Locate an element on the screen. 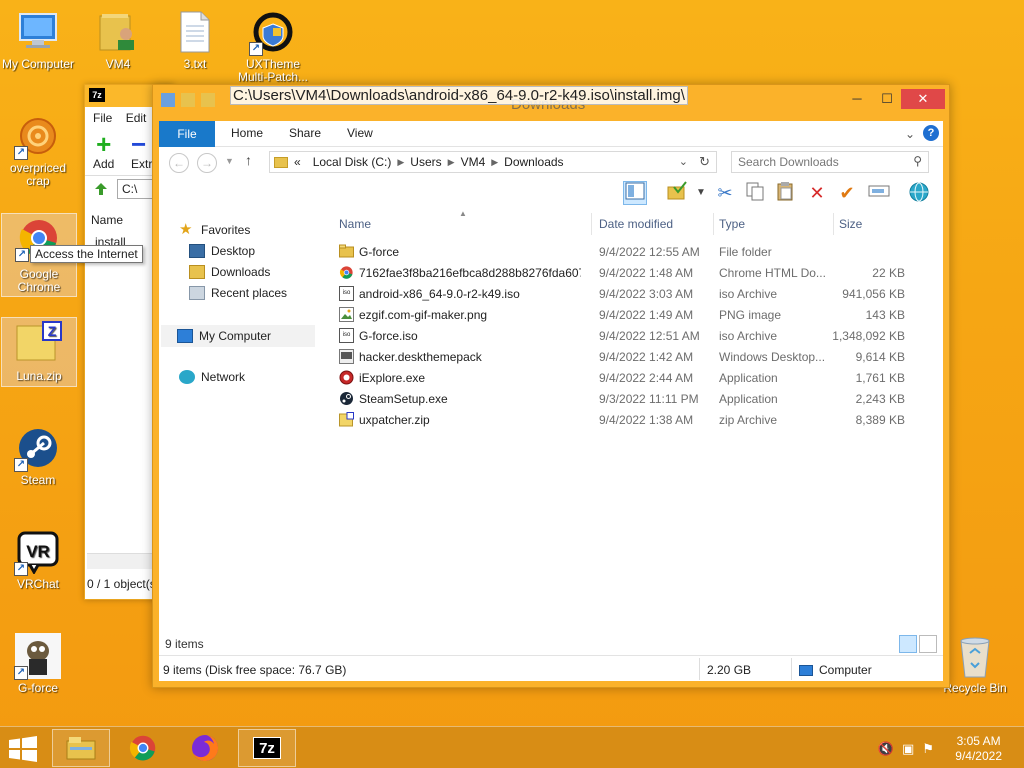 This screenshot has height=768, width=1024. network-icon: ▣ is located at coordinates (908, 749).